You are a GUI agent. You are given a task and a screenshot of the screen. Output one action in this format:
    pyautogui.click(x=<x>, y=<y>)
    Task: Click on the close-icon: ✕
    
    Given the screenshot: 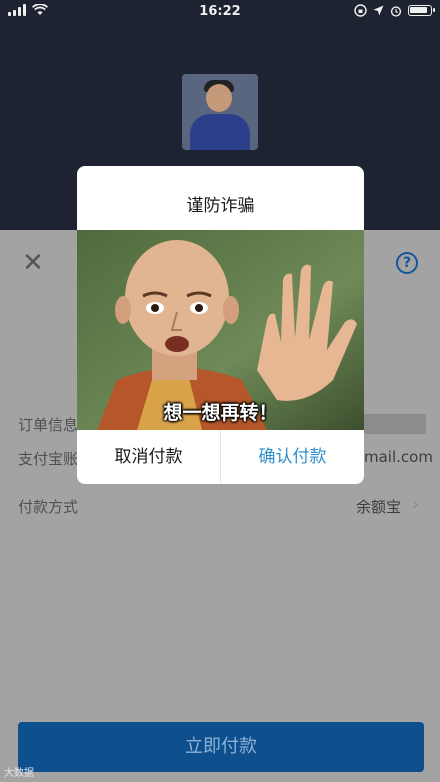 What is the action you would take?
    pyautogui.click(x=33, y=263)
    